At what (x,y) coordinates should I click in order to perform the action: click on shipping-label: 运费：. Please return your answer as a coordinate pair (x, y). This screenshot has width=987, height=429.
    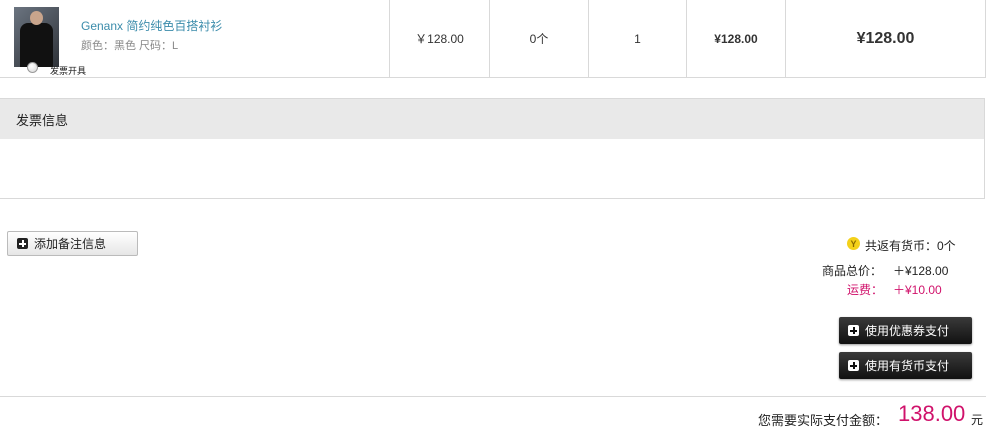
    Looking at the image, I should click on (865, 290).